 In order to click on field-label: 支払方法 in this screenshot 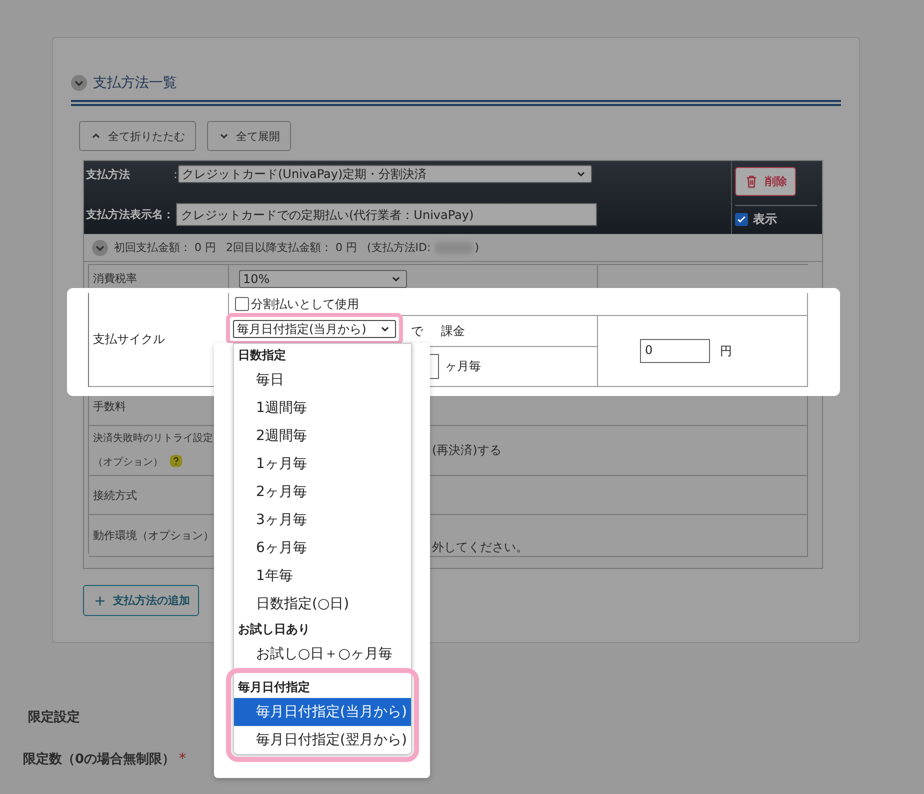, I will do `click(108, 174)`.